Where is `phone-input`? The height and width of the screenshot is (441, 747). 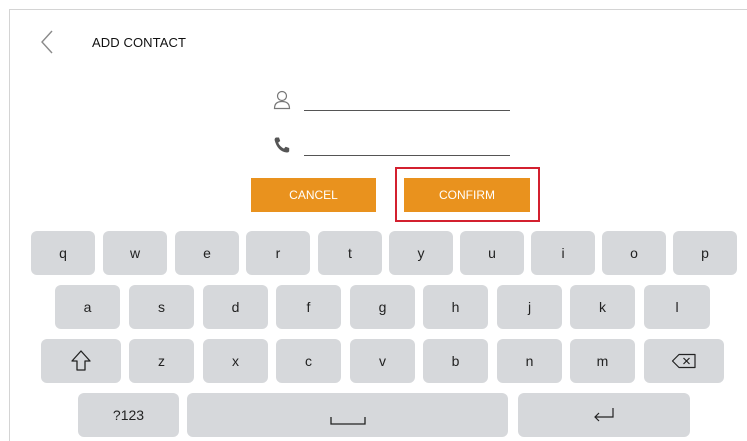
phone-input is located at coordinates (407, 142).